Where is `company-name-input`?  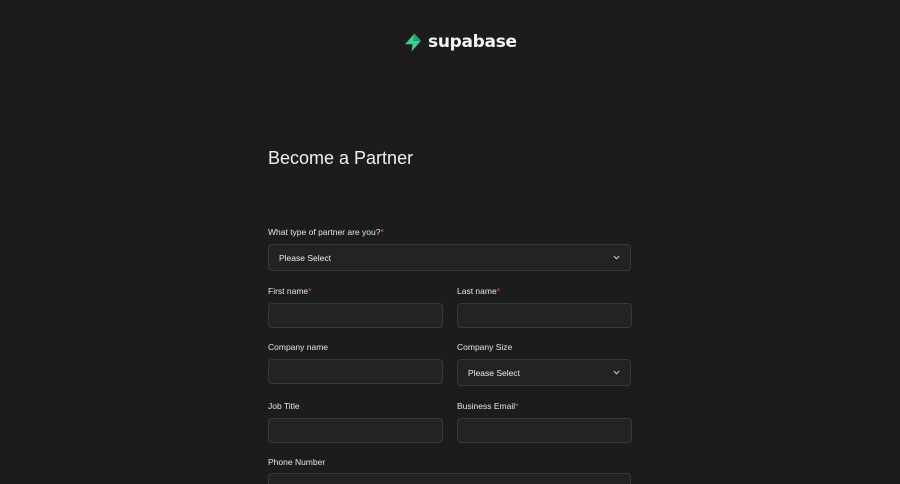 company-name-input is located at coordinates (355, 371).